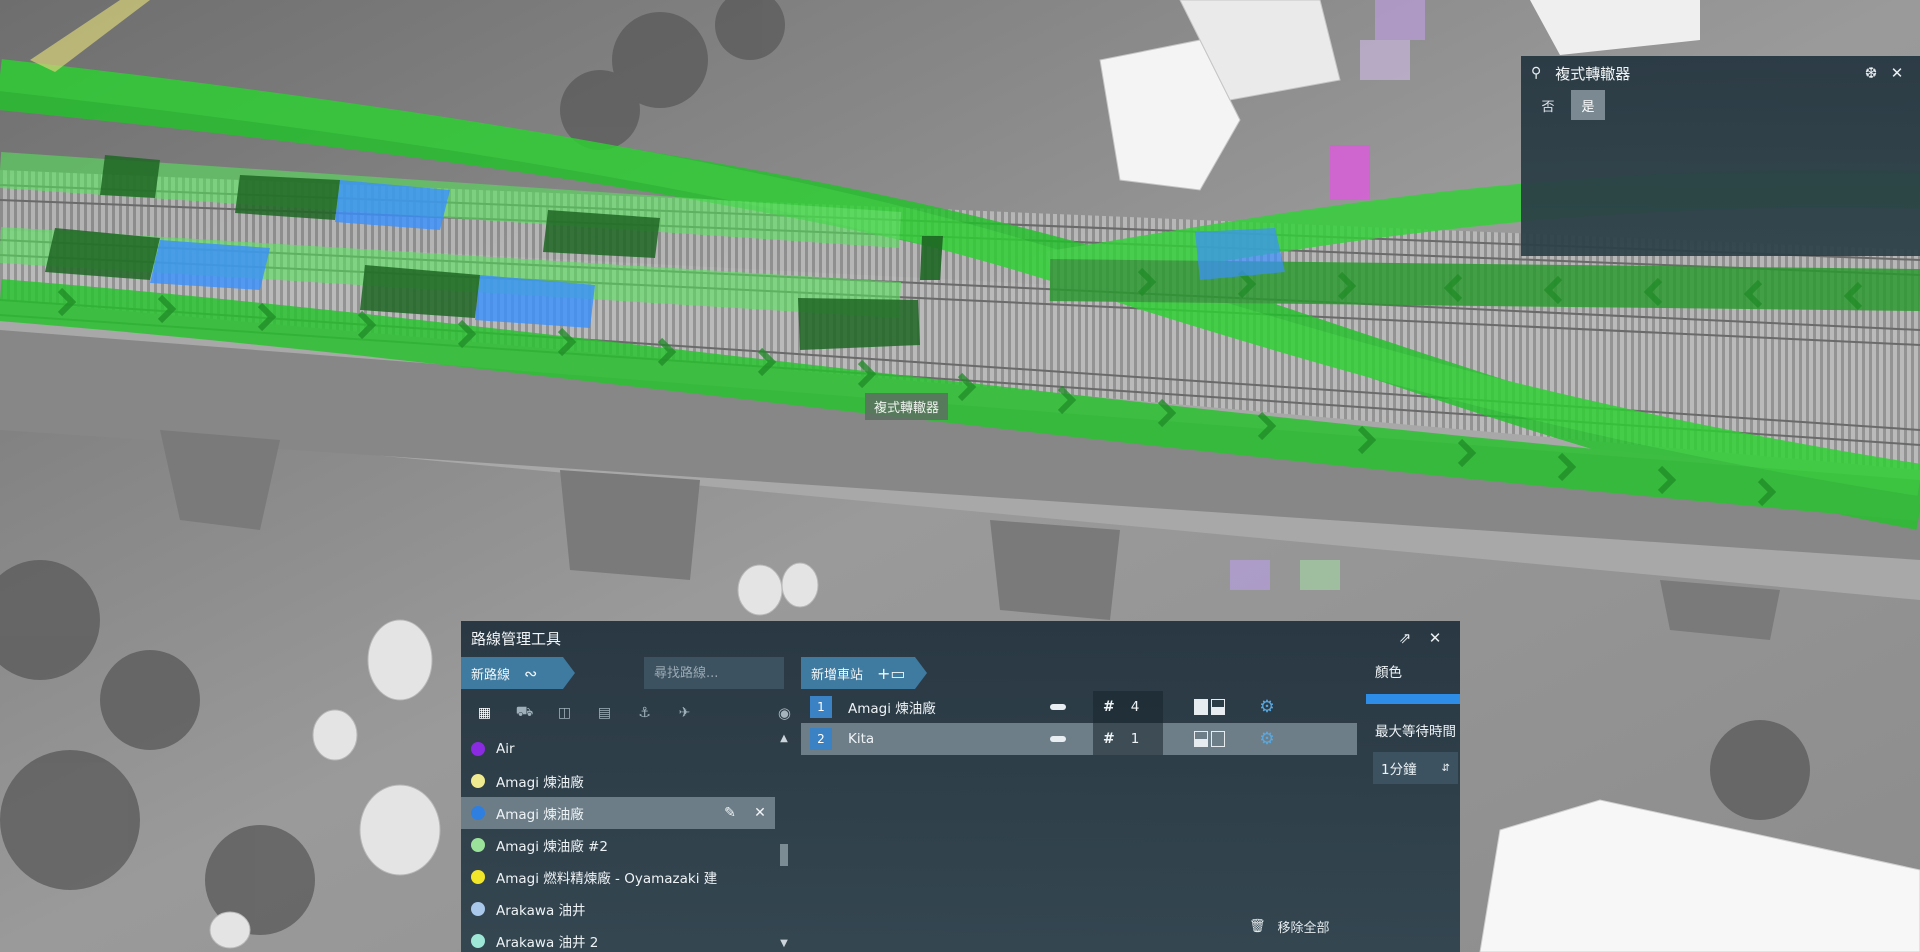 Image resolution: width=1920 pixels, height=952 pixels. I want to click on add-station-icon: +▭, so click(891, 673).